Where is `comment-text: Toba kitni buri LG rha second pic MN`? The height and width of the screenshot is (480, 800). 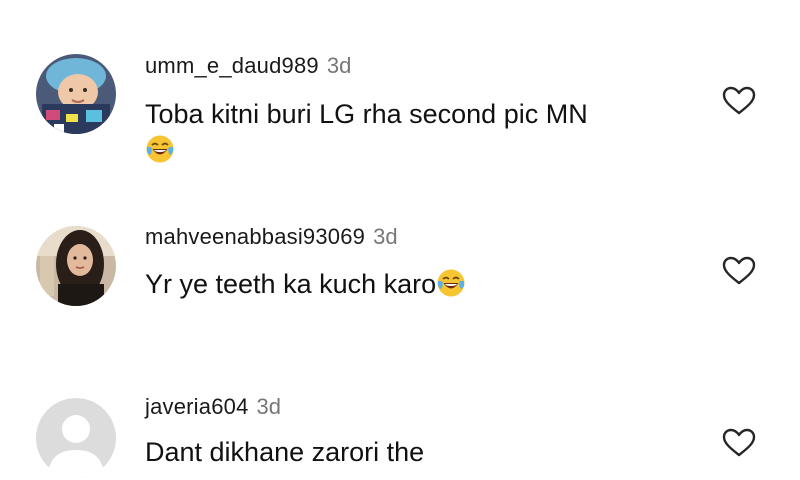
comment-text: Toba kitni buri LG rha second pic MN is located at coordinates (366, 114).